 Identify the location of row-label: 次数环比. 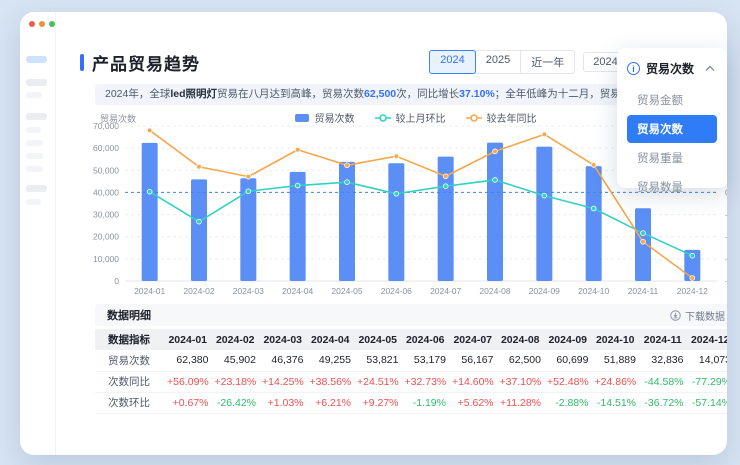
(131, 403).